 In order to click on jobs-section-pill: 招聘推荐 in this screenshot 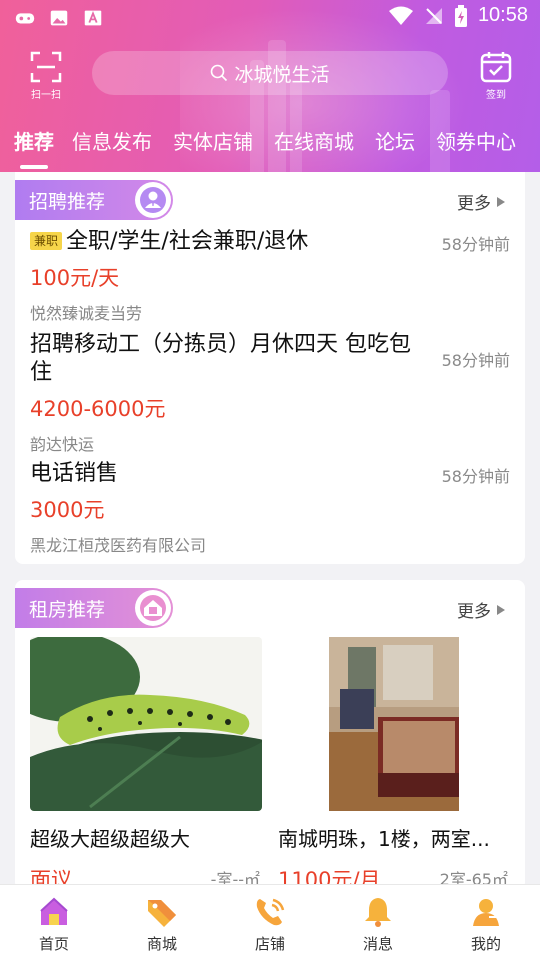, I will do `click(94, 200)`.